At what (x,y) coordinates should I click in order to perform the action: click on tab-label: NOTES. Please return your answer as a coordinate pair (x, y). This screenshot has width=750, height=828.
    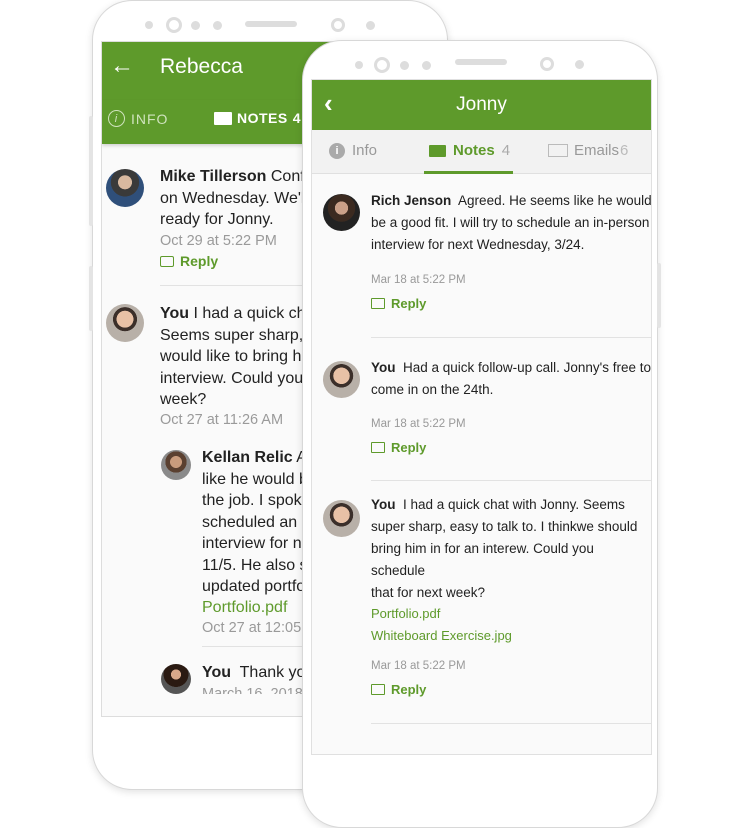
    Looking at the image, I should click on (262, 118).